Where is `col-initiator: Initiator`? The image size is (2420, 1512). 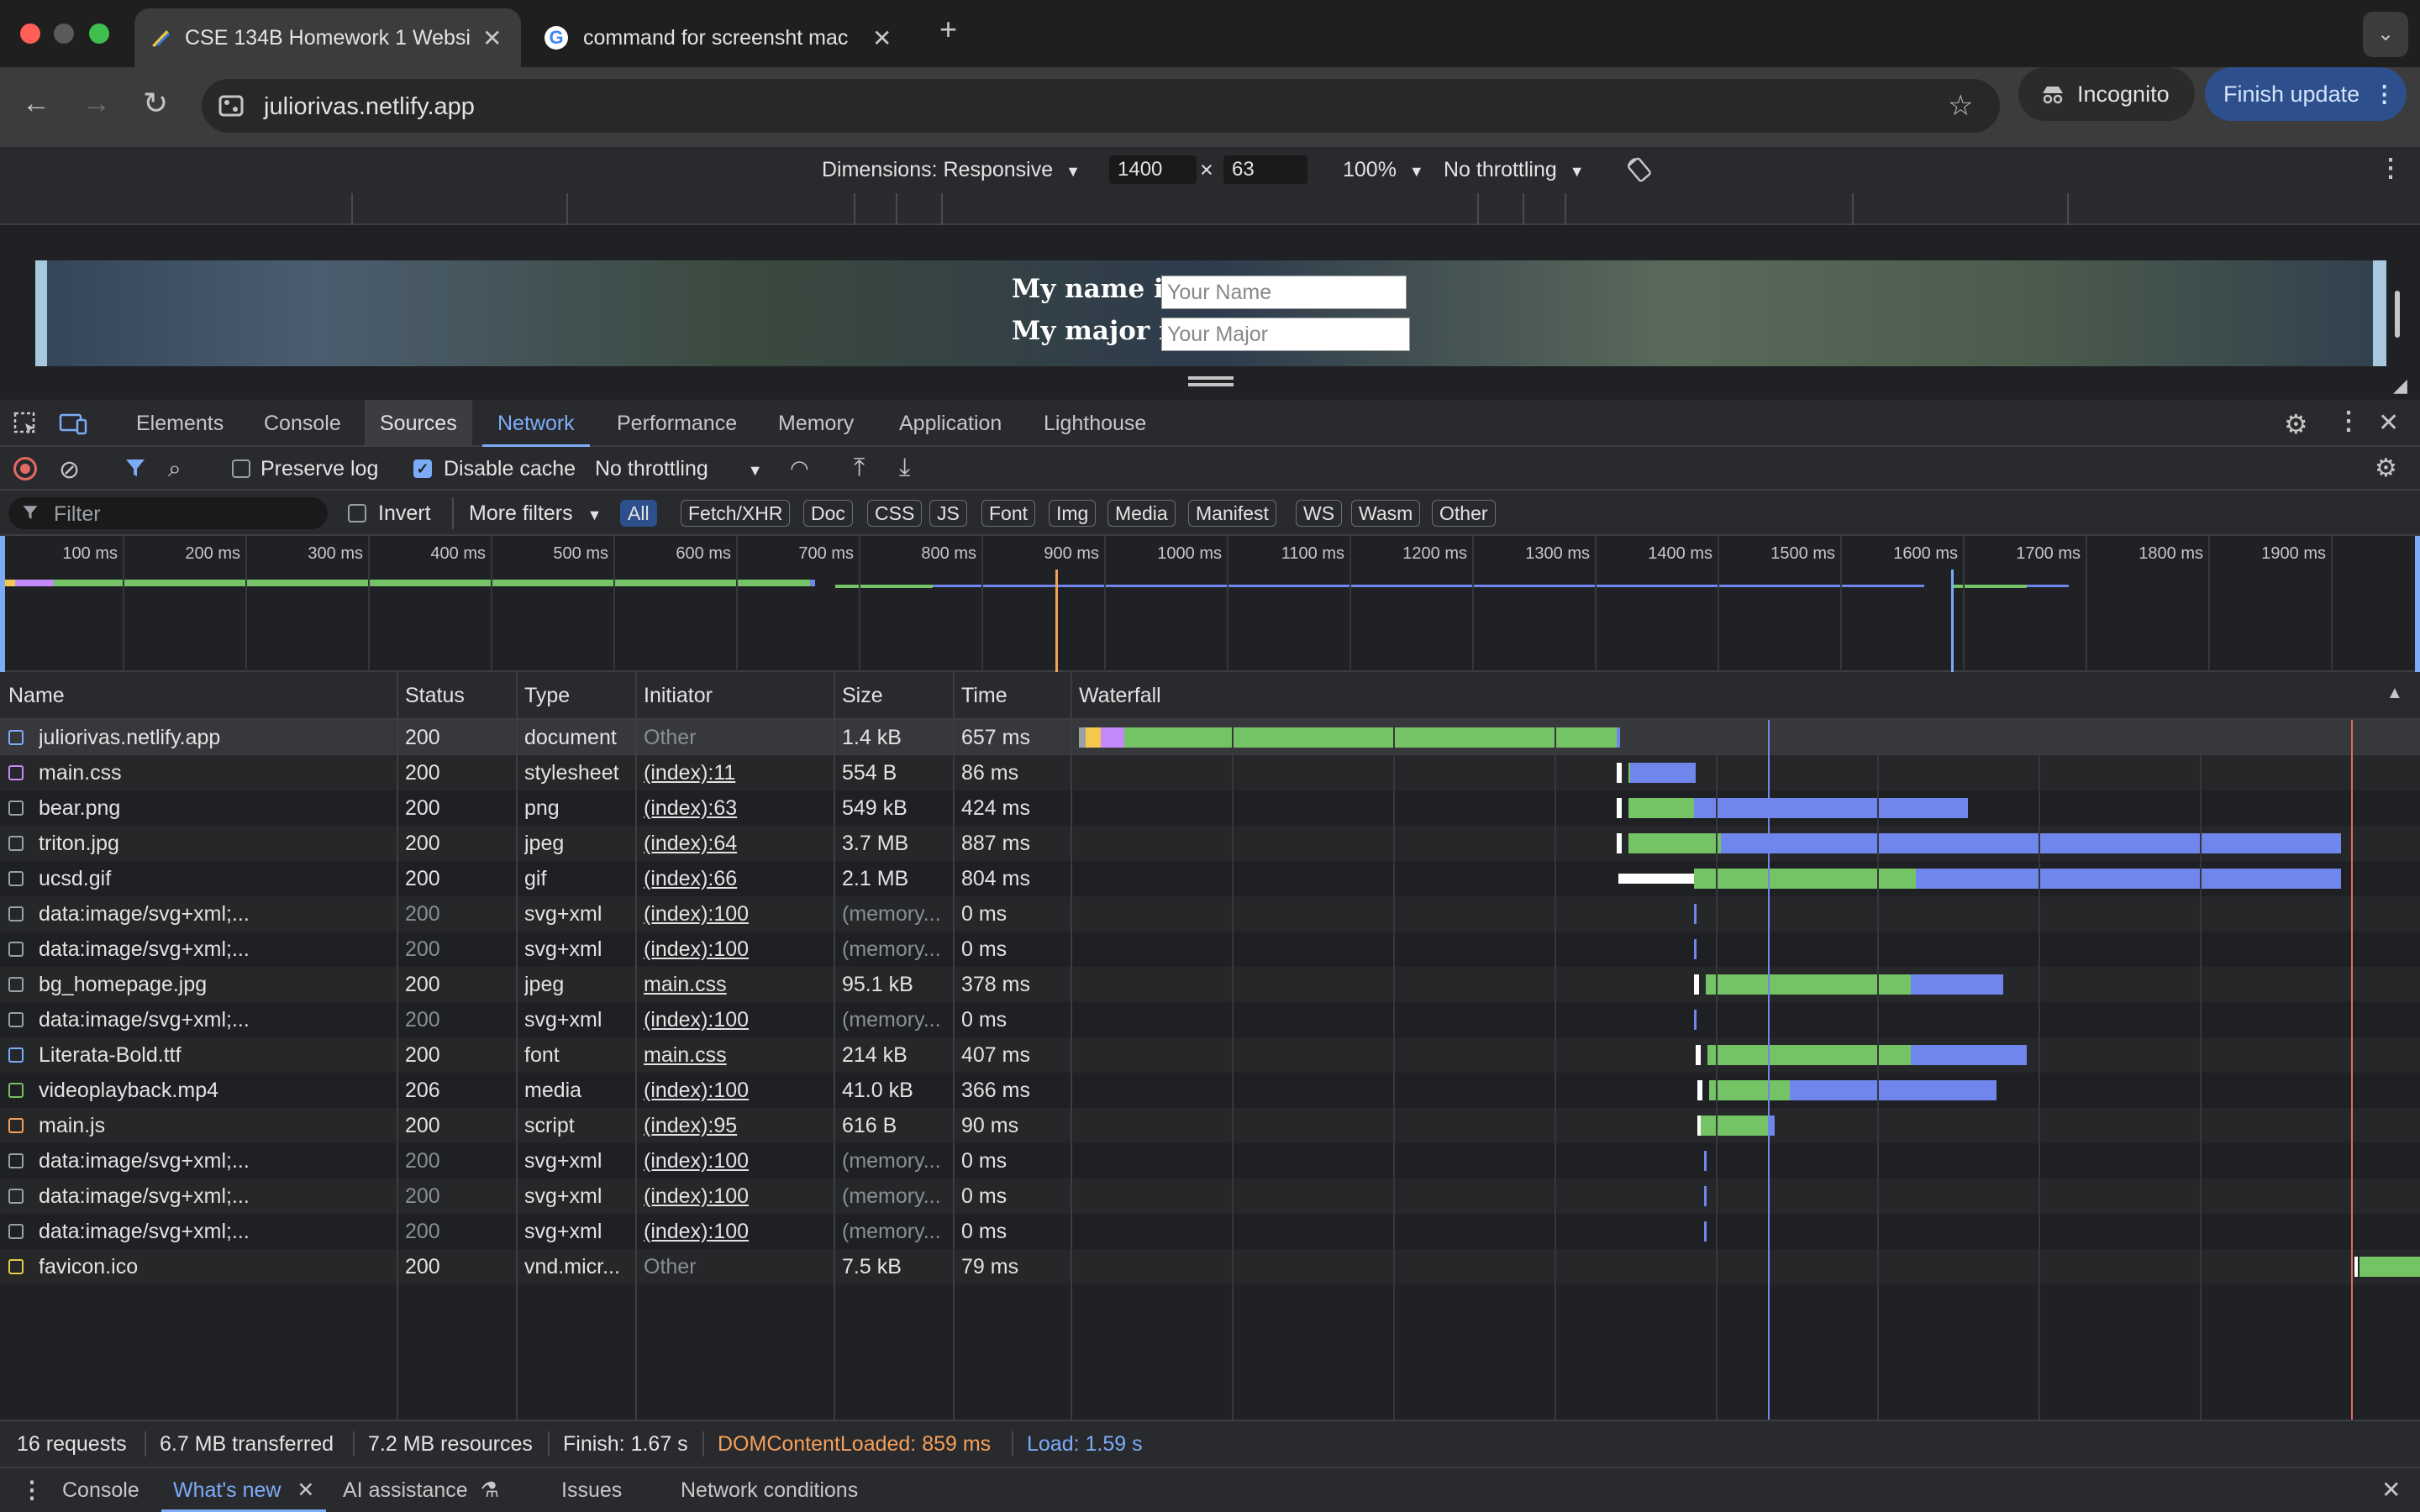
col-initiator: Initiator is located at coordinates (674, 696).